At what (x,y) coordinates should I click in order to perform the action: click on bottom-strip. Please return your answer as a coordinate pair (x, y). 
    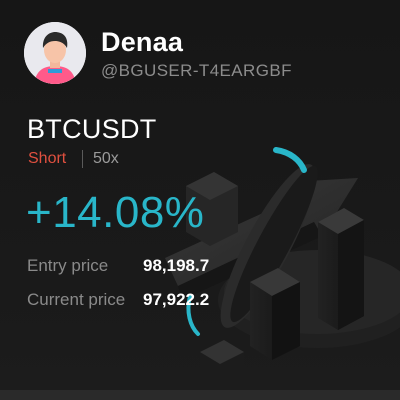
    Looking at the image, I should click on (200, 395).